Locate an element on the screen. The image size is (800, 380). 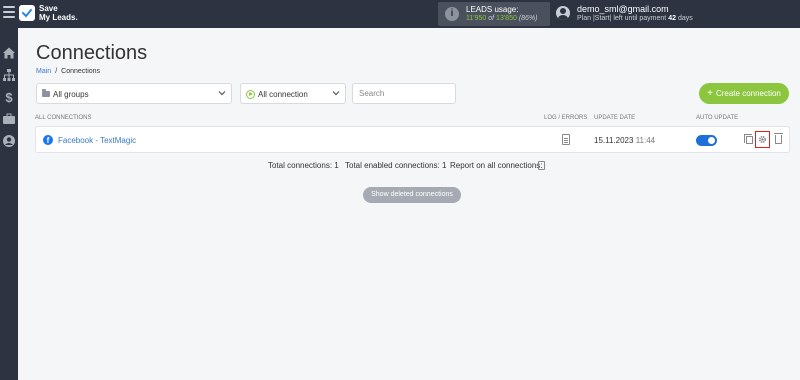
settings-button is located at coordinates (762, 139).